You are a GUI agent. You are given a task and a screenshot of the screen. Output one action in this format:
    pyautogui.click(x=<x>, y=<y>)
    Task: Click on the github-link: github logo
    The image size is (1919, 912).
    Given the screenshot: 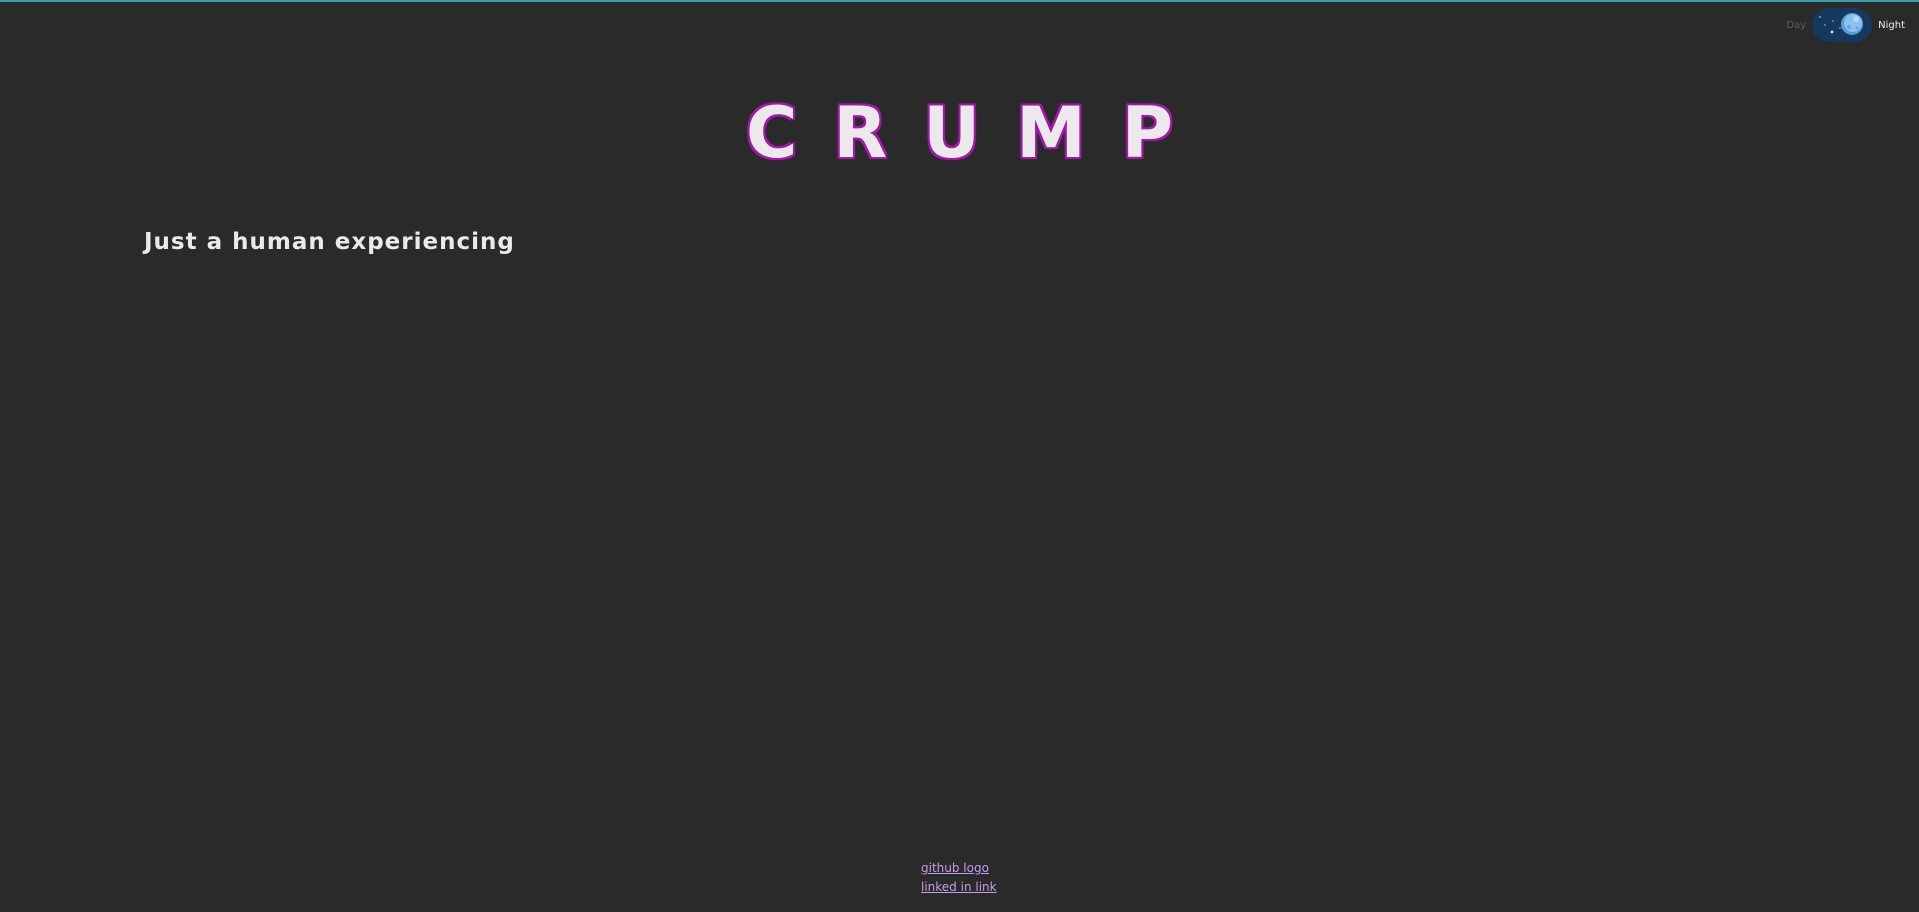 What is the action you would take?
    pyautogui.click(x=959, y=868)
    